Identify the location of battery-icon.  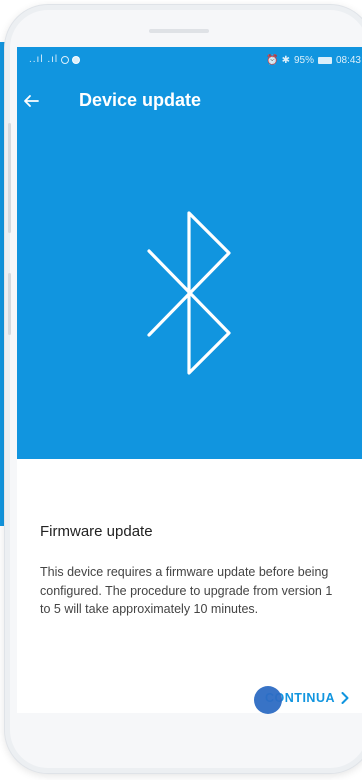
(324, 60).